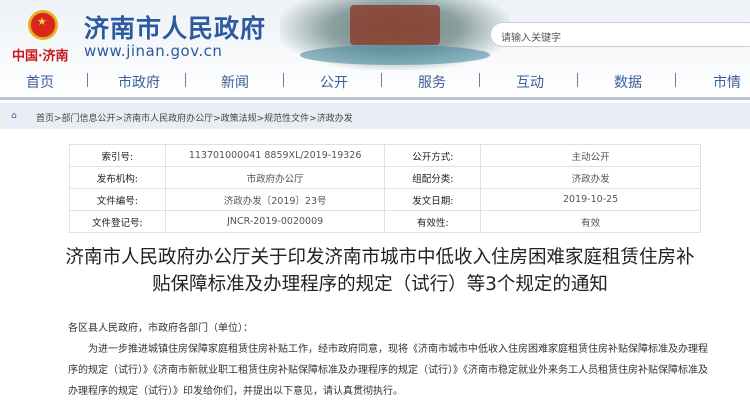 This screenshot has width=750, height=404. I want to click on meta-value: 有效, so click(590, 221).